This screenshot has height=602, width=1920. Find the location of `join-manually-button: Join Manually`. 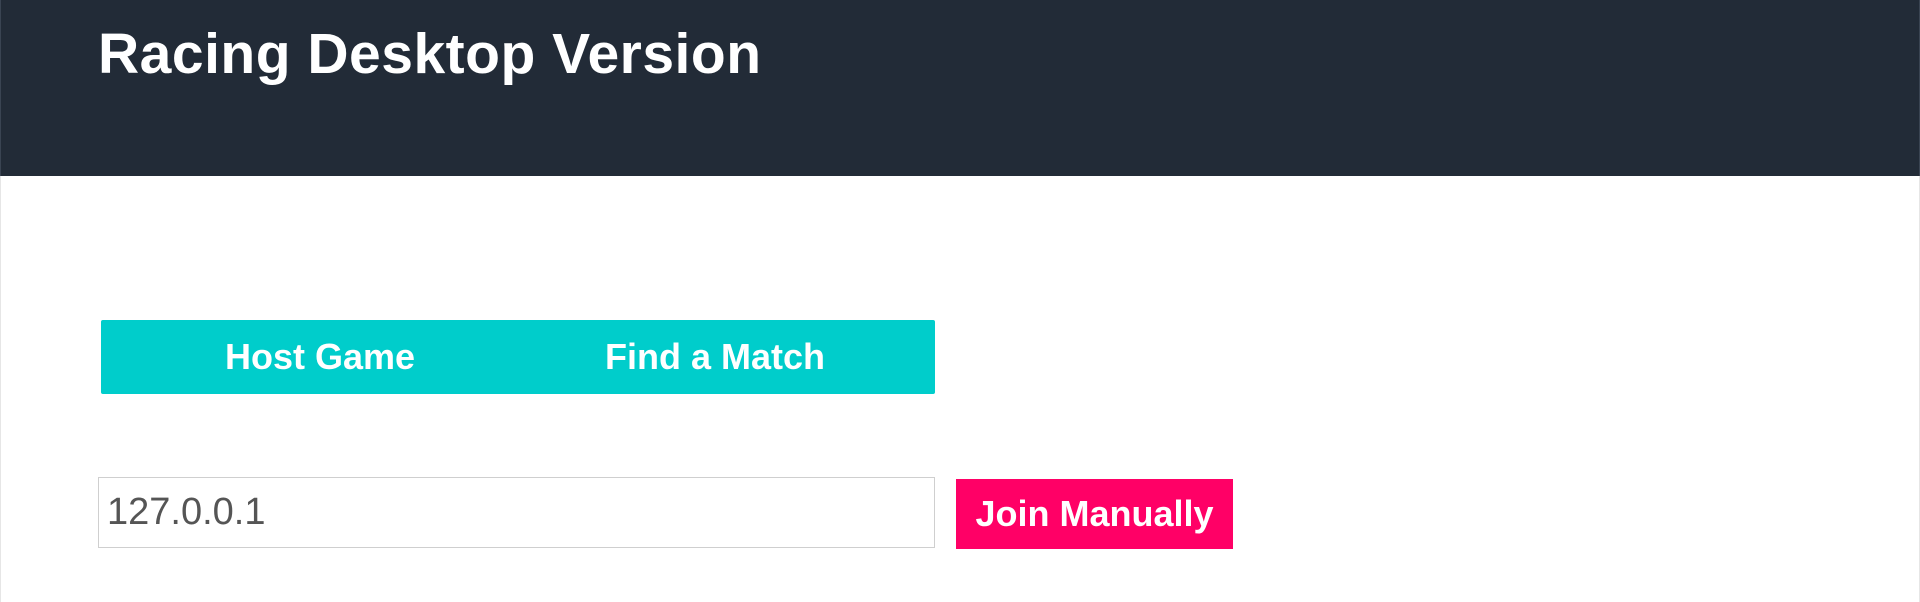

join-manually-button: Join Manually is located at coordinates (1094, 514).